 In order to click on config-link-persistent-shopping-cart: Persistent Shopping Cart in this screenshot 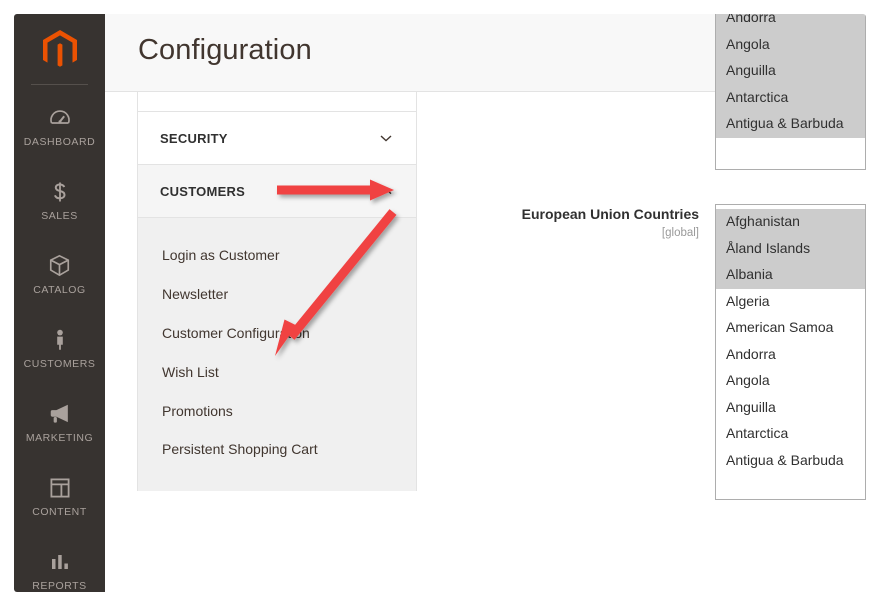, I will do `click(277, 449)`.